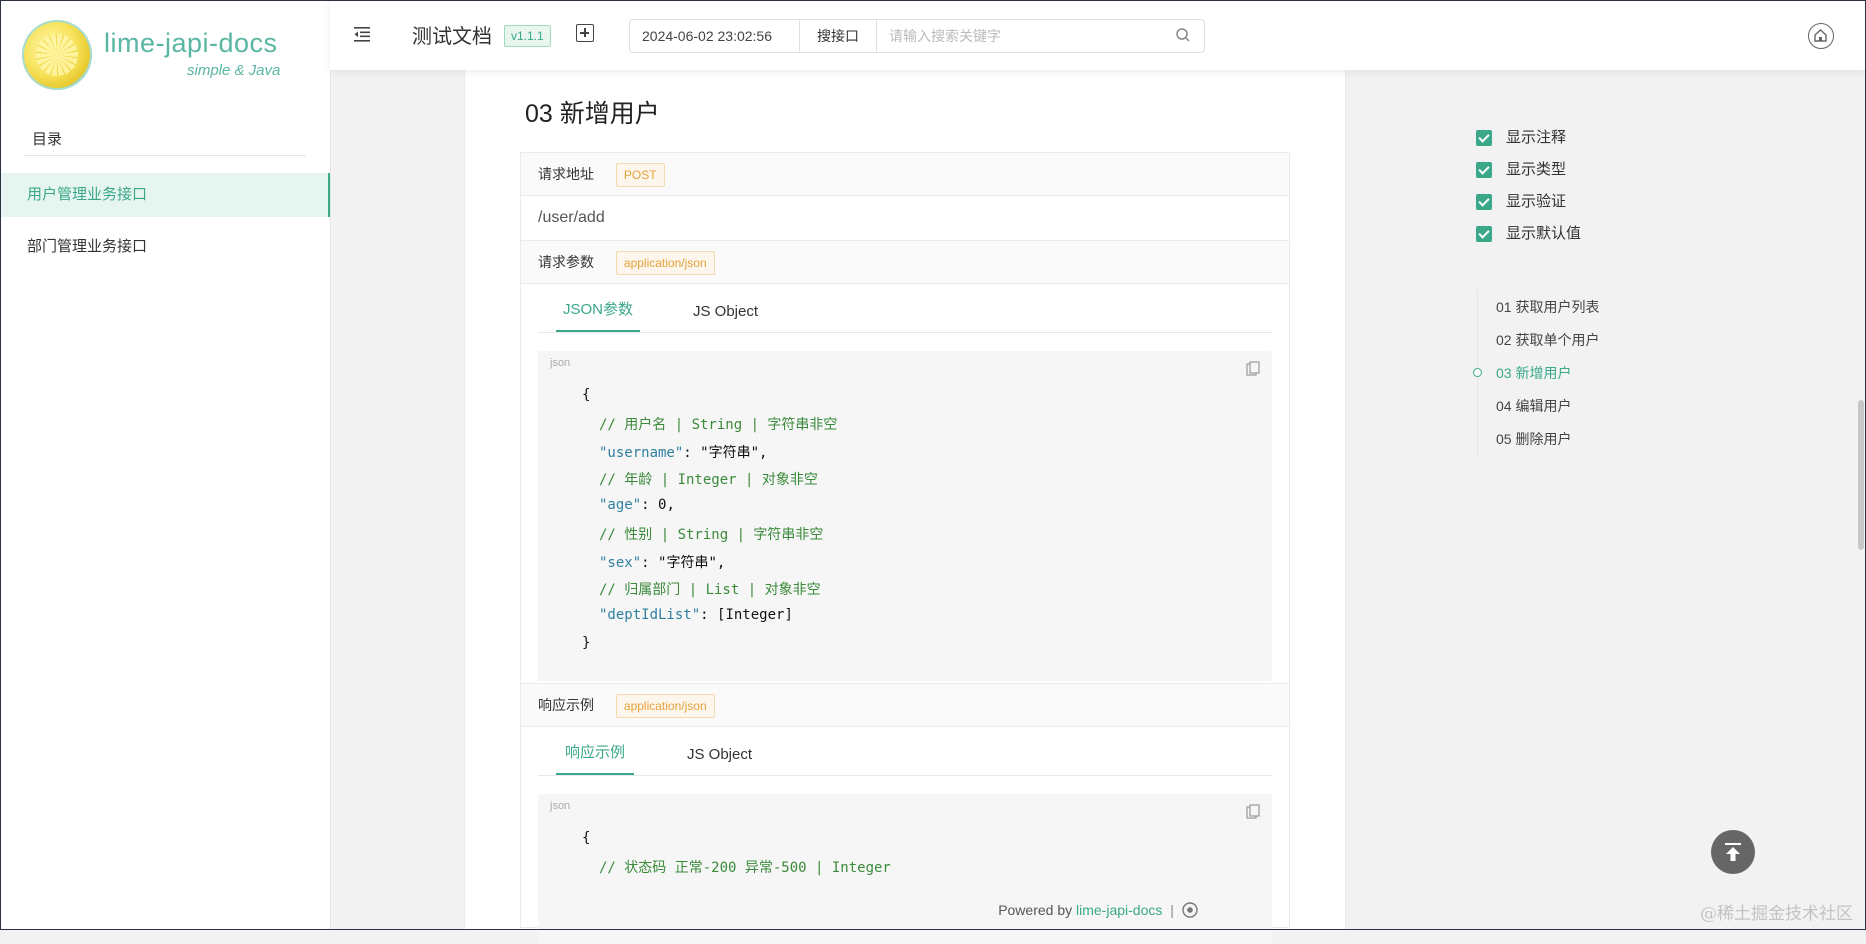  Describe the element at coordinates (905, 218) in the screenshot. I see `request-url: /user/add` at that location.